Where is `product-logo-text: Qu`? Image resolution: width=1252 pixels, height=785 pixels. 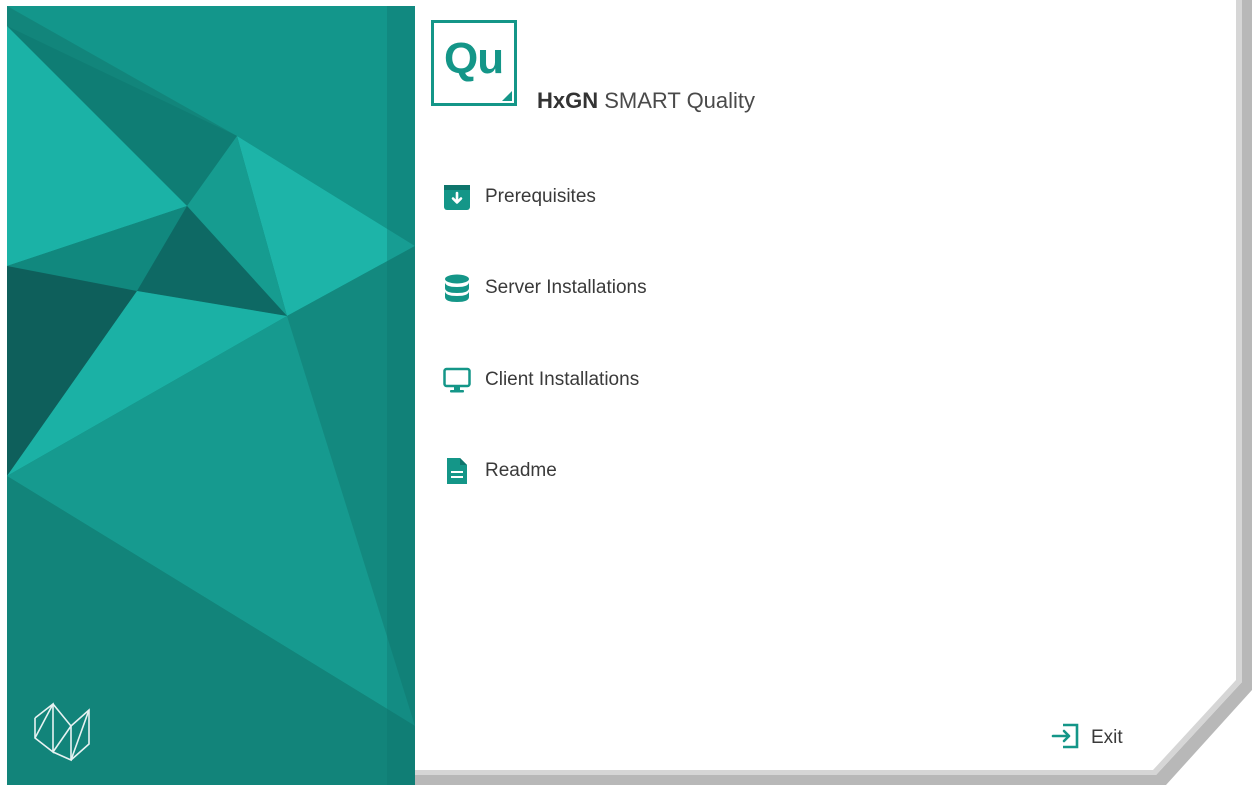 product-logo-text: Qu is located at coordinates (474, 58).